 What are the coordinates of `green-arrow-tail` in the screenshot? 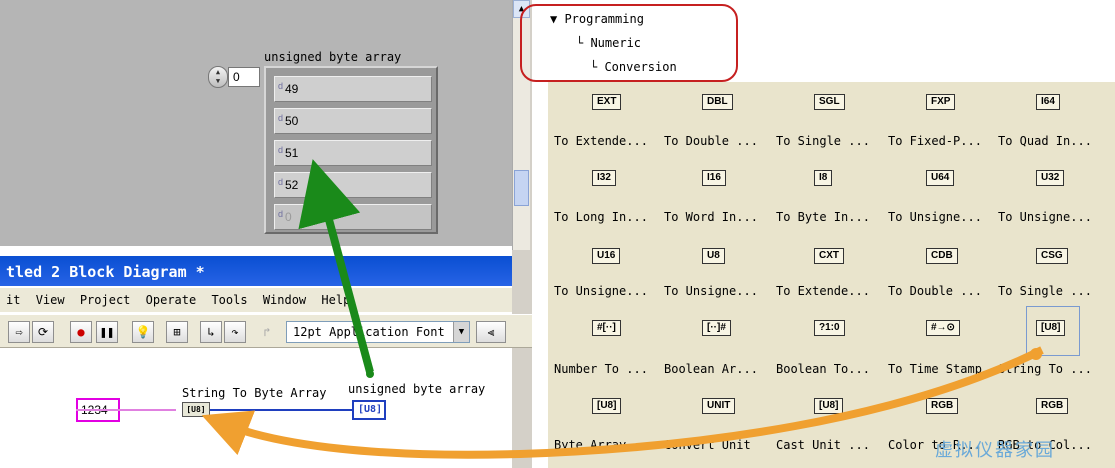 It's located at (370, 374).